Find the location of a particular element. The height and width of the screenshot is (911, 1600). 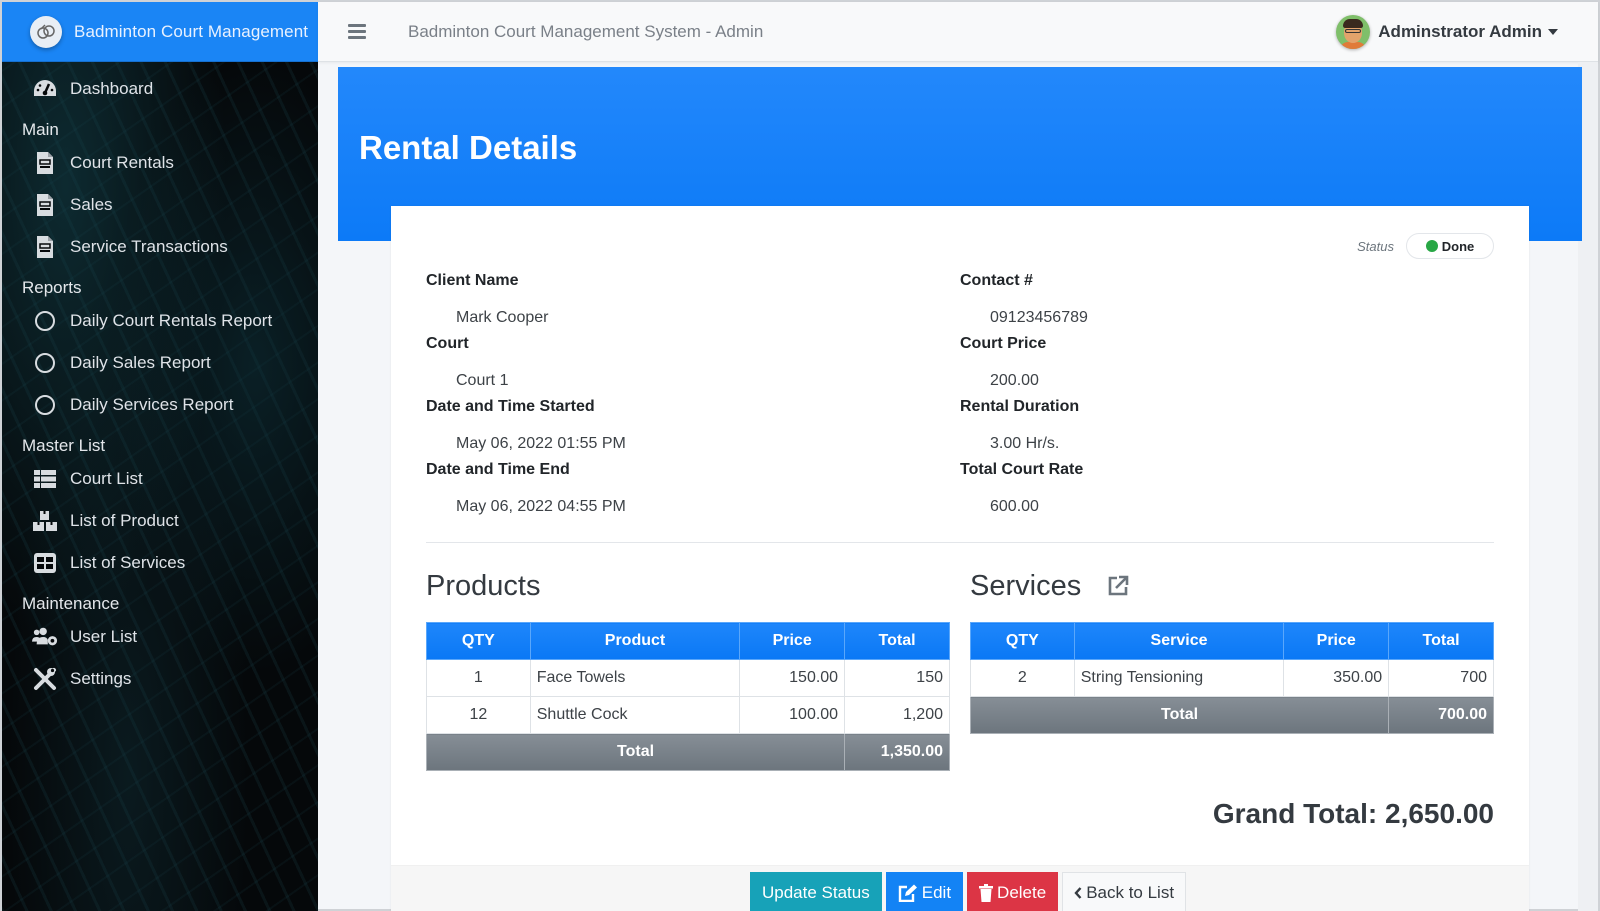

nav-header-reports: Reports is located at coordinates (52, 287).